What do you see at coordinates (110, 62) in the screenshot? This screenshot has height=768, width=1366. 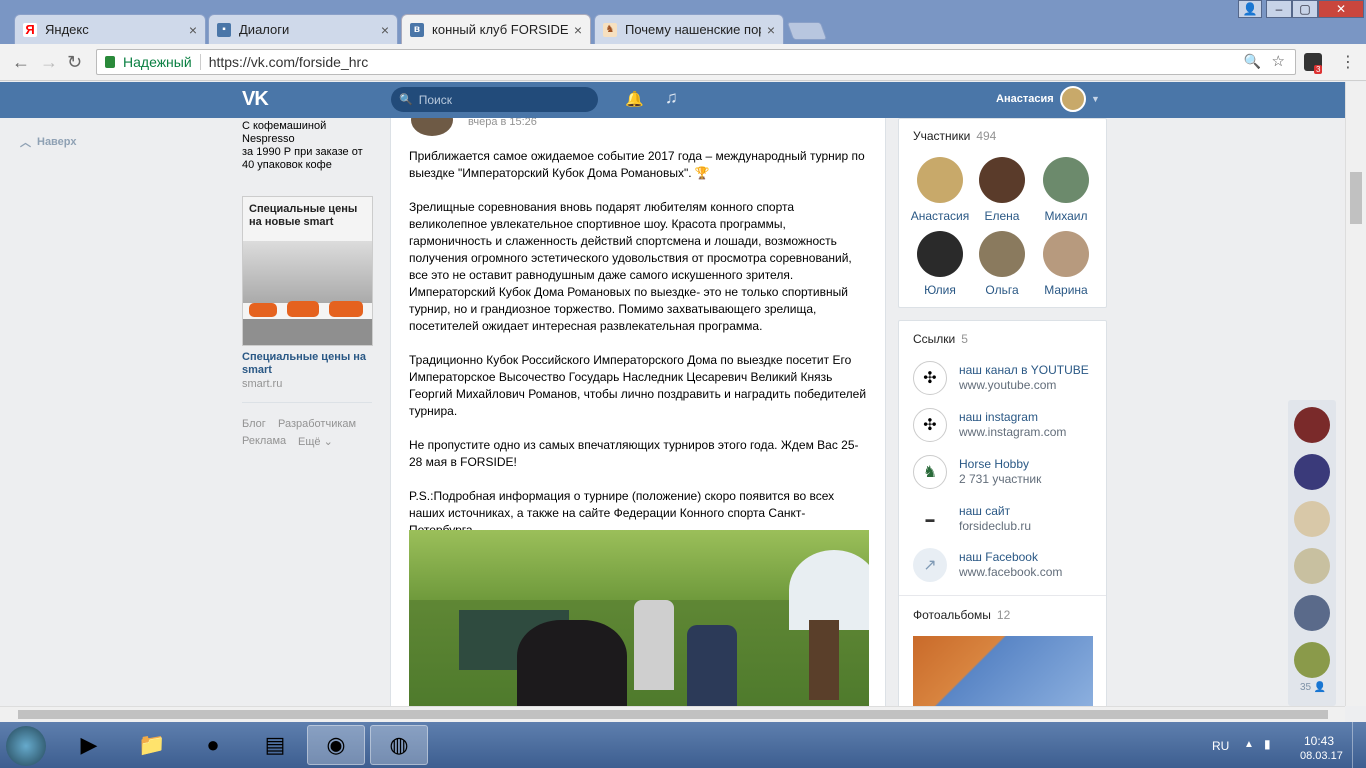 I see `lock-icon` at bounding box center [110, 62].